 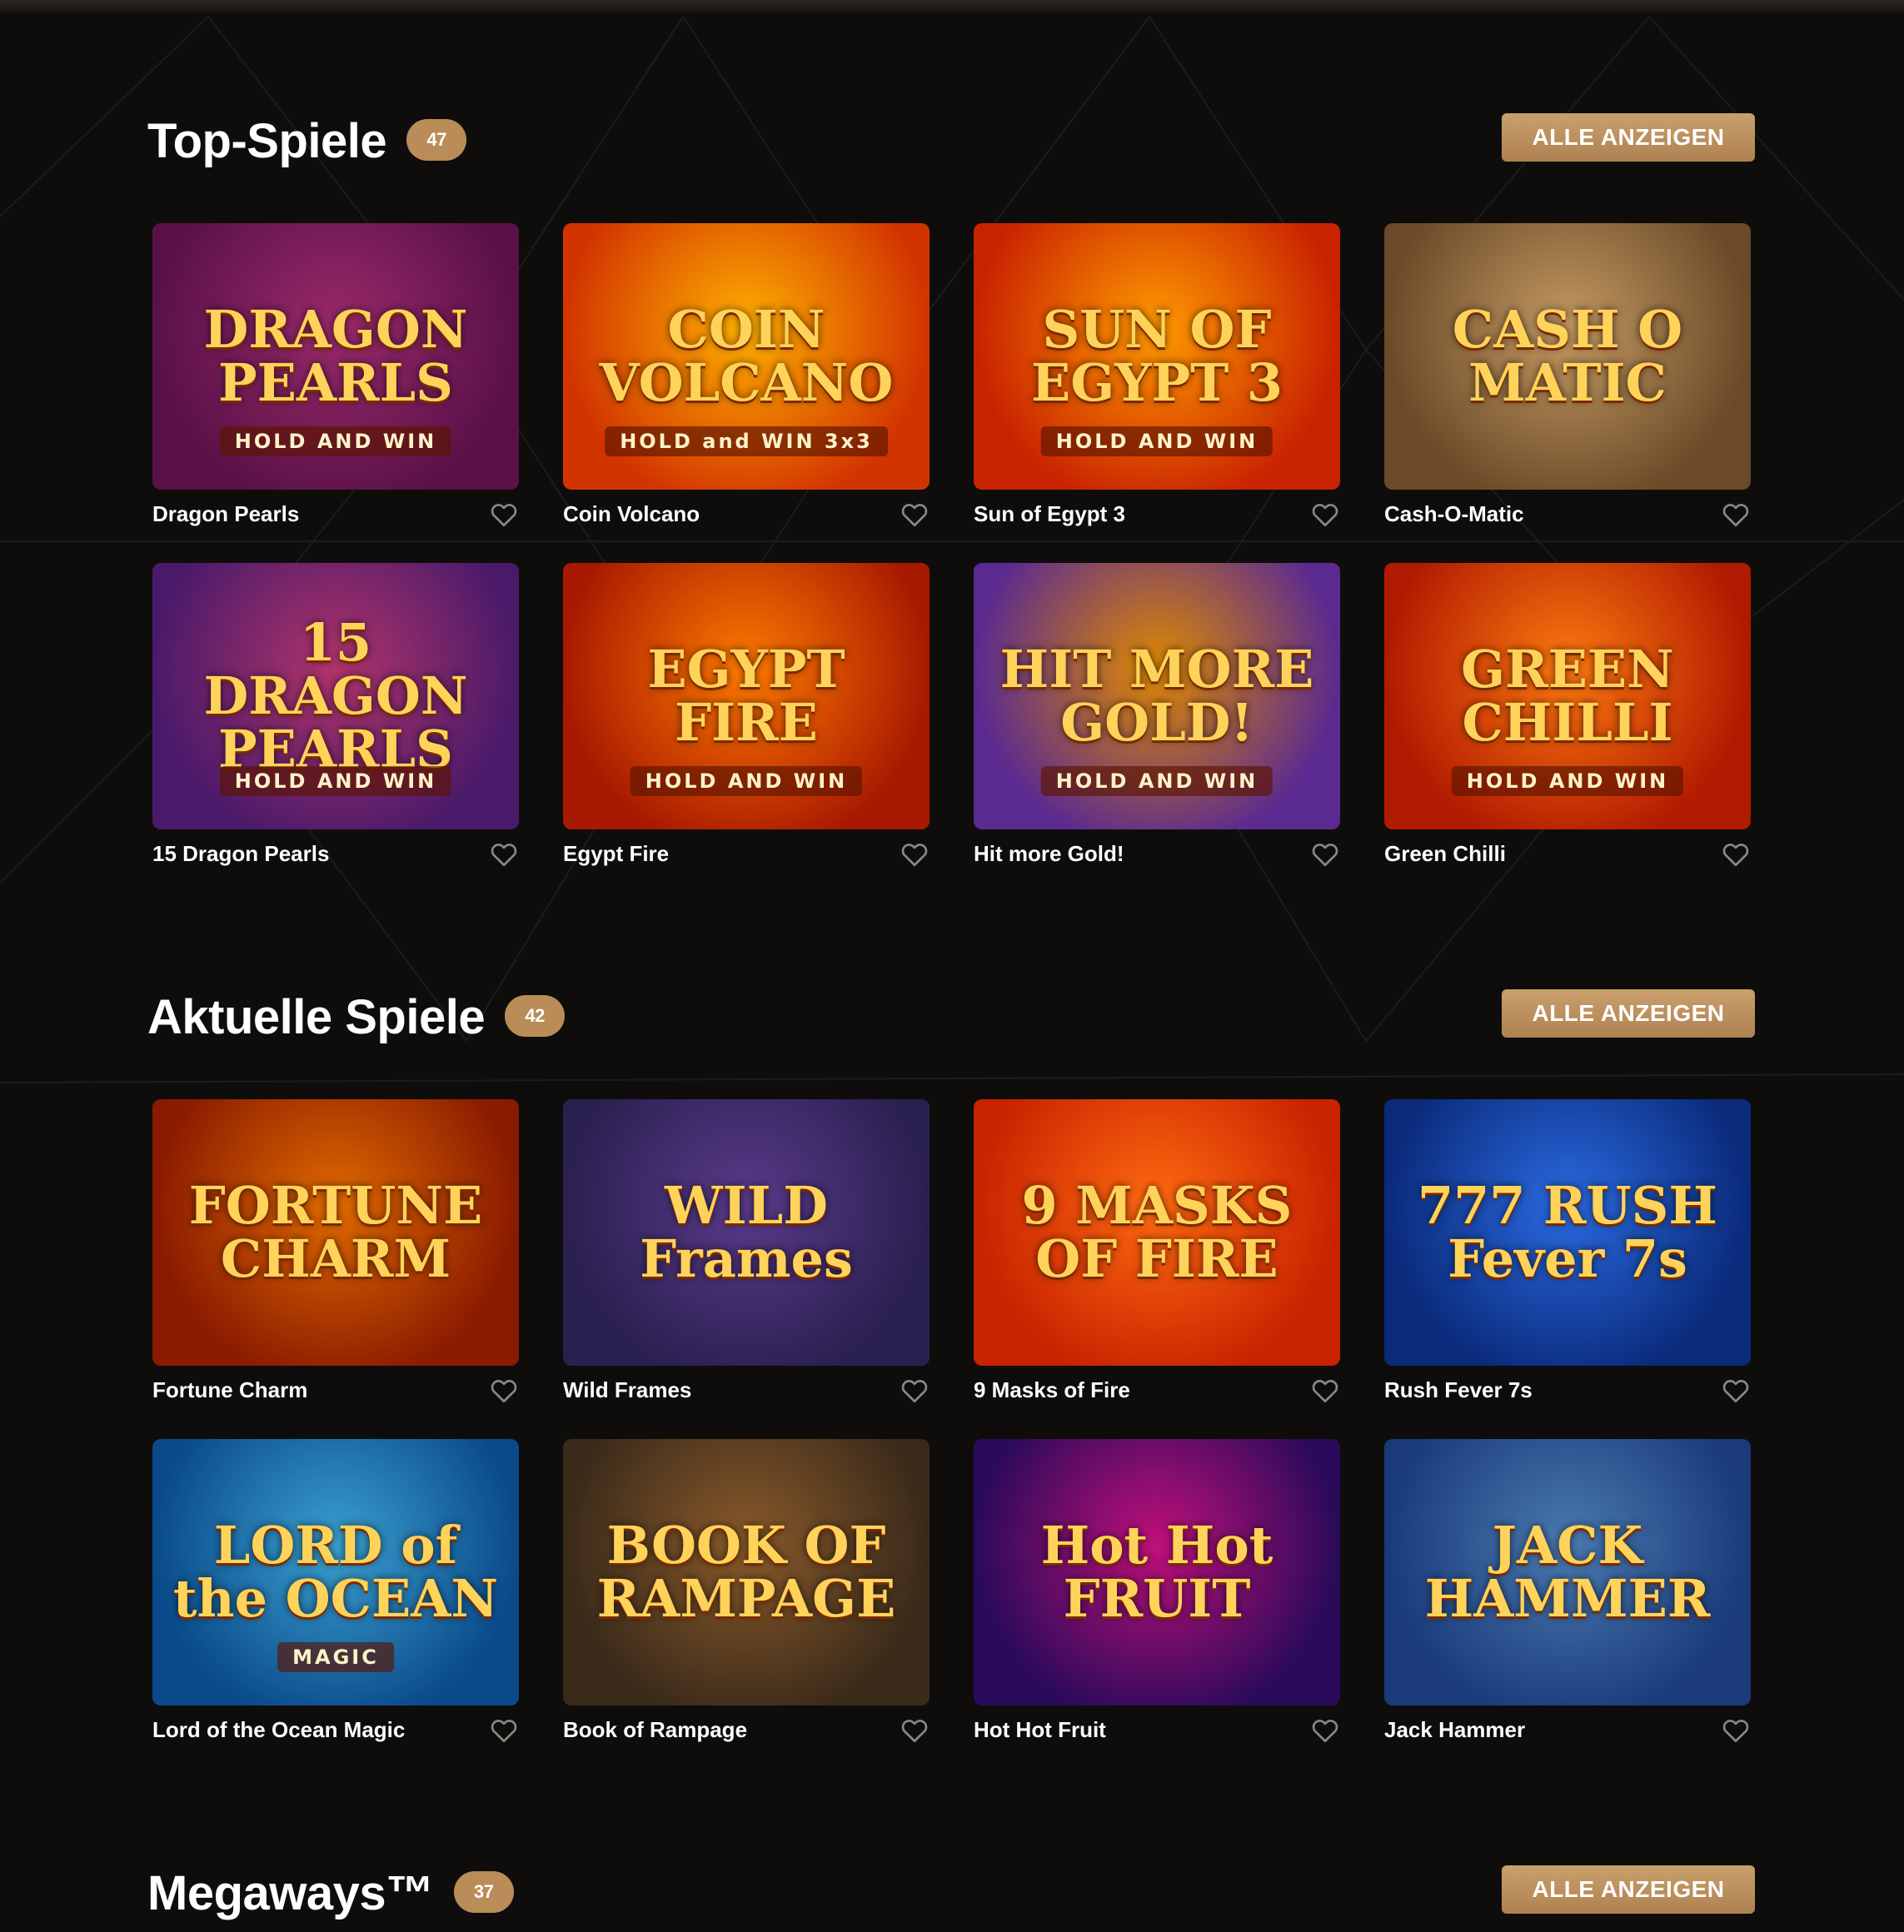 I want to click on game-logo-text: 9 MASKS OF FIRE, so click(x=1157, y=1232).